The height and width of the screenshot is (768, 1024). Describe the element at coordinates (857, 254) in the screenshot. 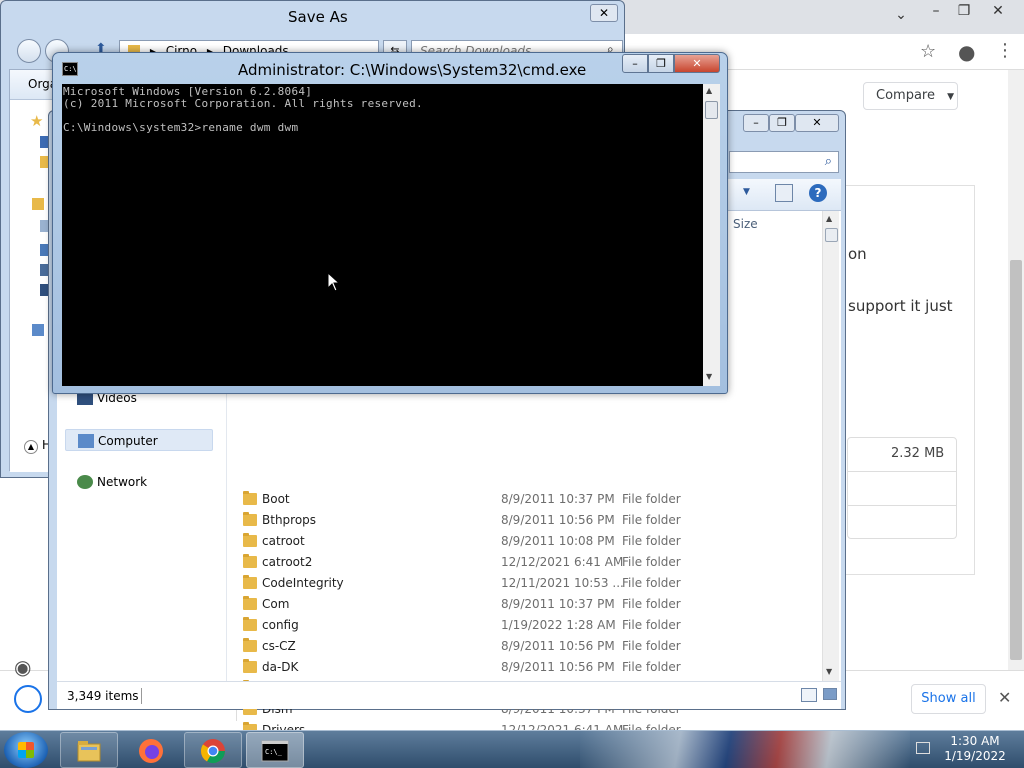

I see `page-text-fragment: on` at that location.